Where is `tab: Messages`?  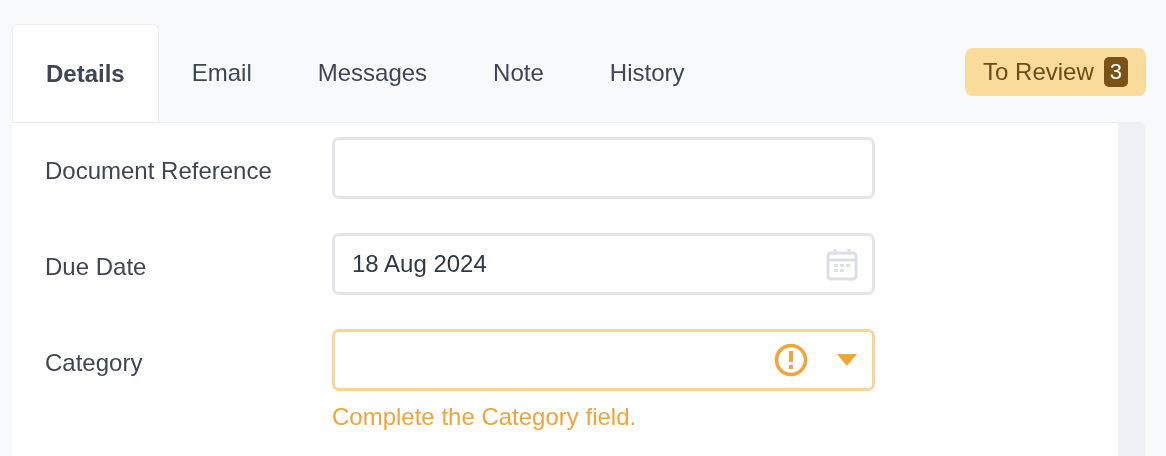 tab: Messages is located at coordinates (372, 73).